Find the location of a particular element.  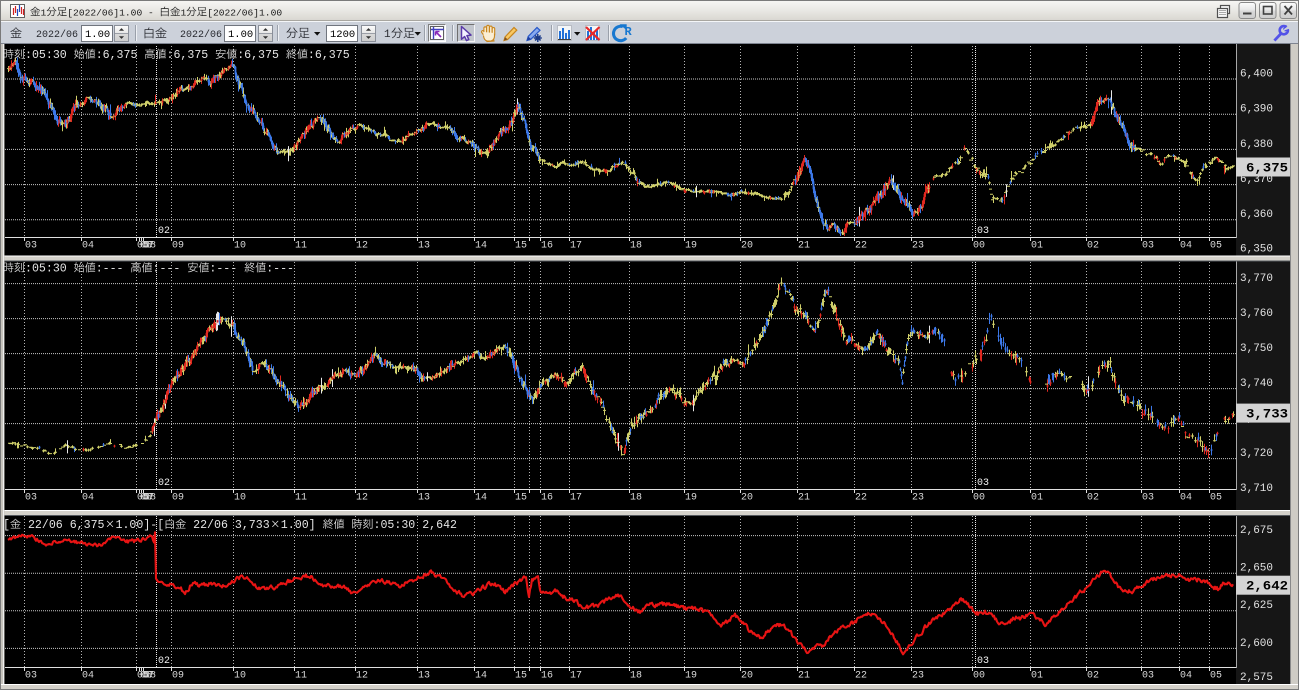

svg-text: 6,360 is located at coordinates (1256, 215).